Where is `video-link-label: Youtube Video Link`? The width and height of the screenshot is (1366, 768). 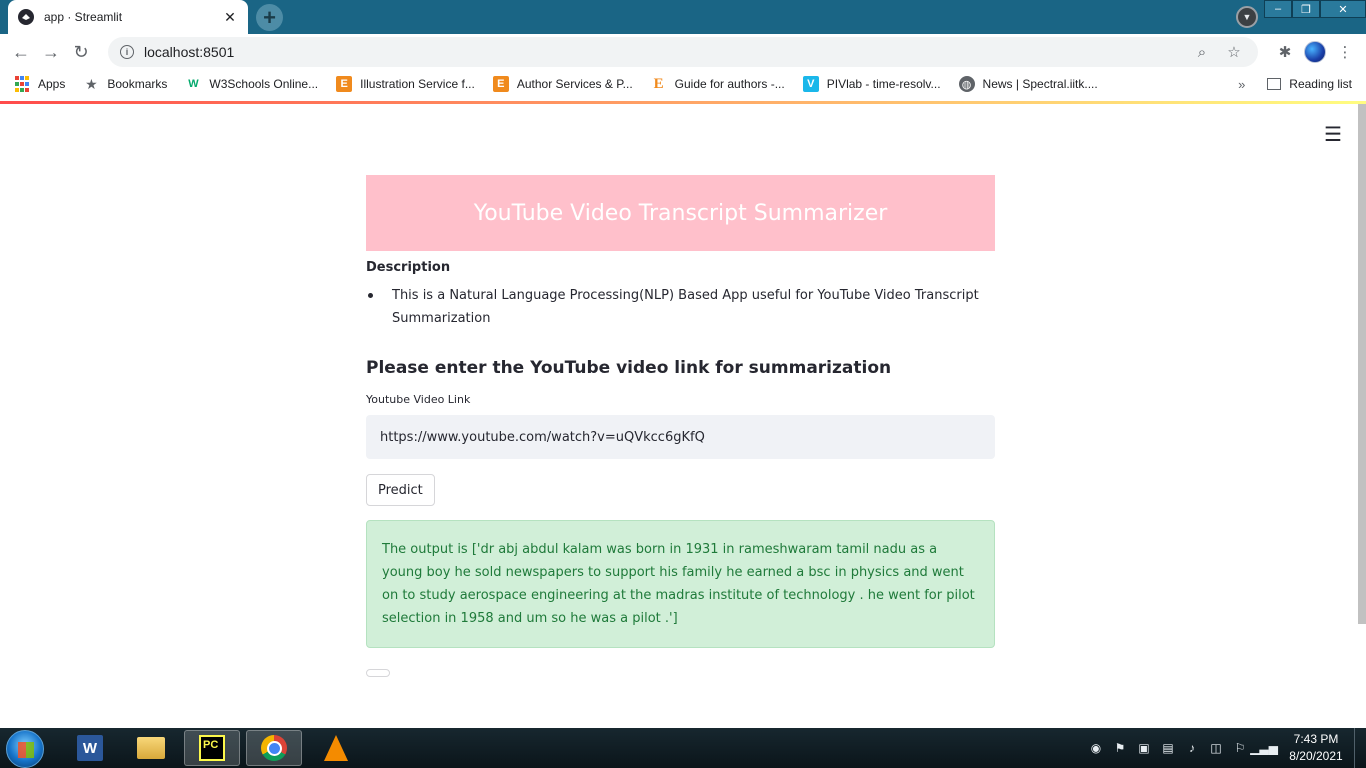
video-link-label: Youtube Video Link is located at coordinates (418, 399).